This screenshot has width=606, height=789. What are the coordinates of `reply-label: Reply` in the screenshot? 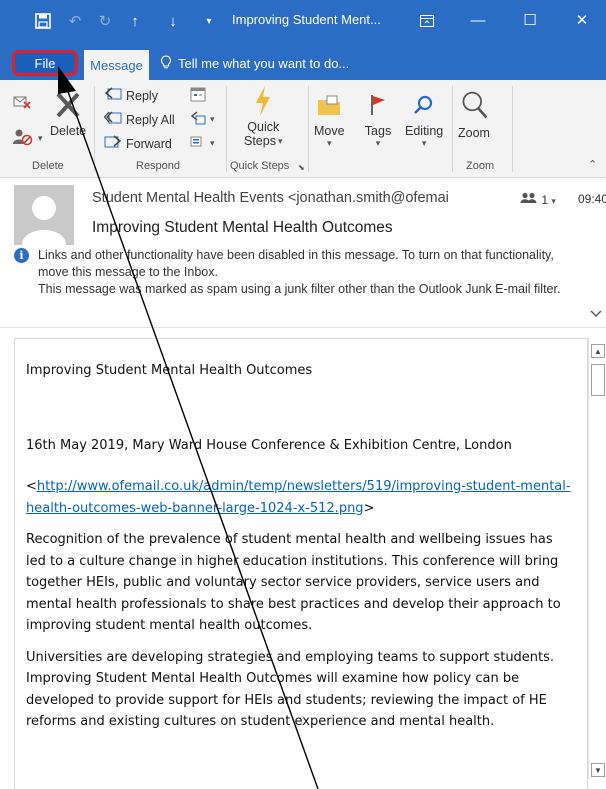 It's located at (142, 95).